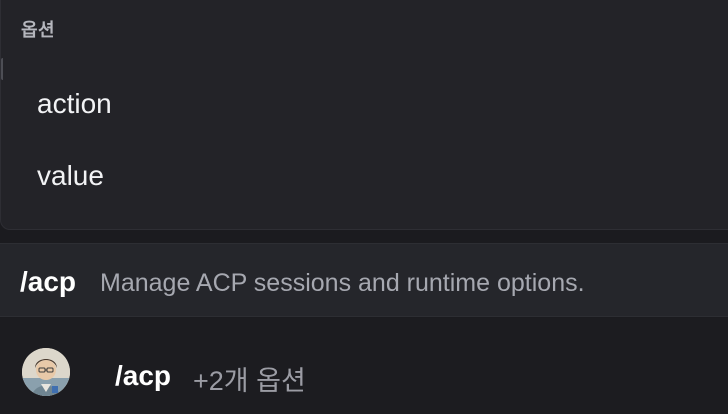 This screenshot has height=414, width=728. I want to click on avatar-illustration, so click(46, 372).